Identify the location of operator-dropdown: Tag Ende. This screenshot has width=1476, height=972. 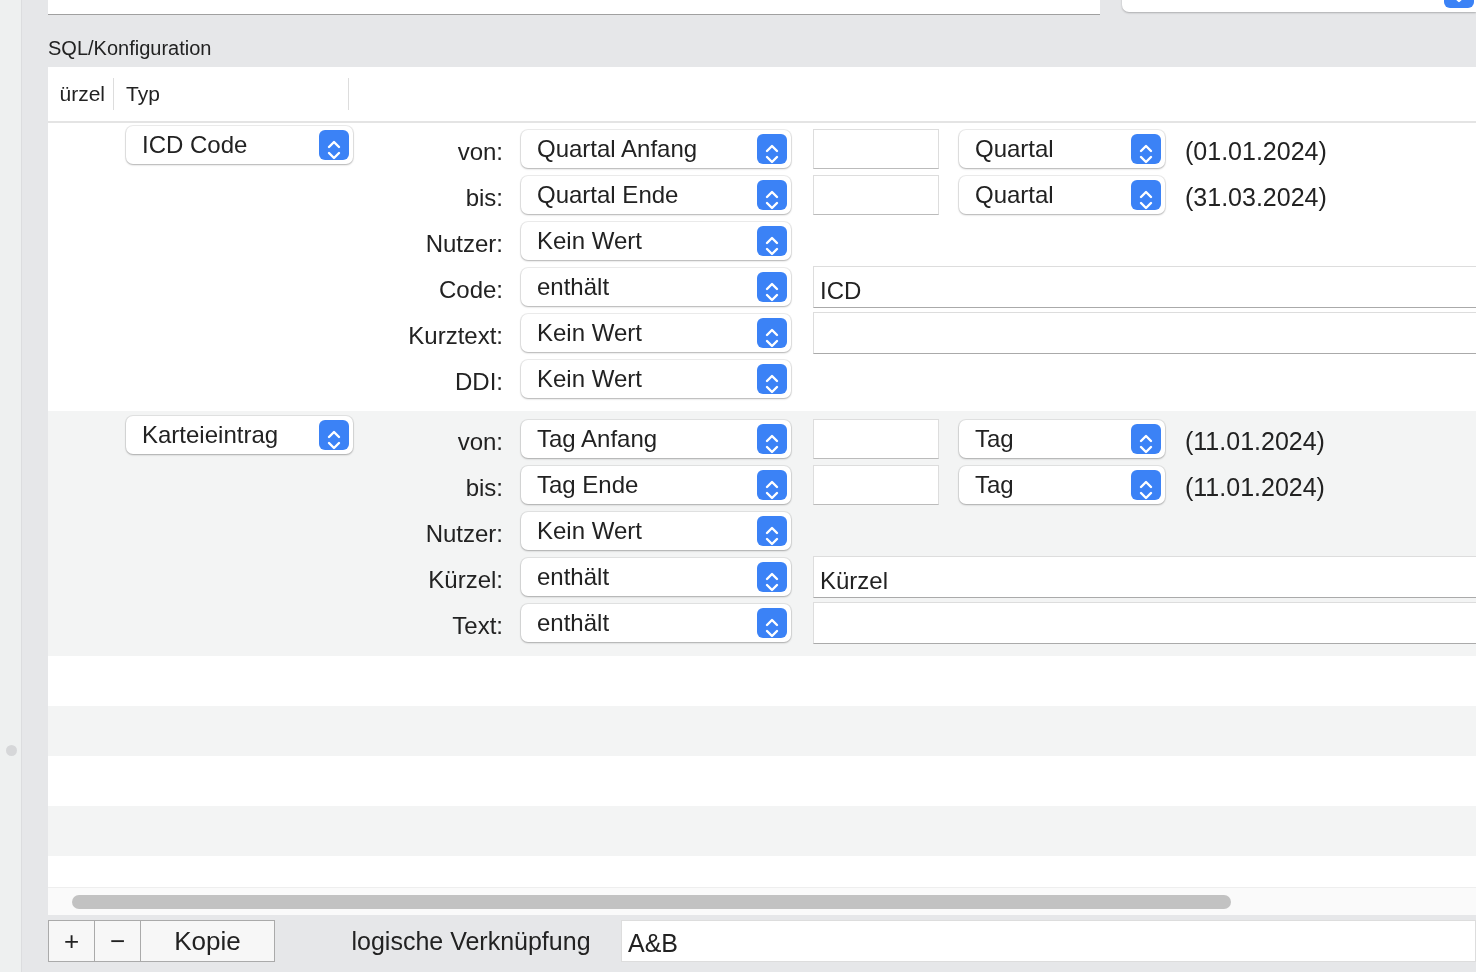
(656, 485).